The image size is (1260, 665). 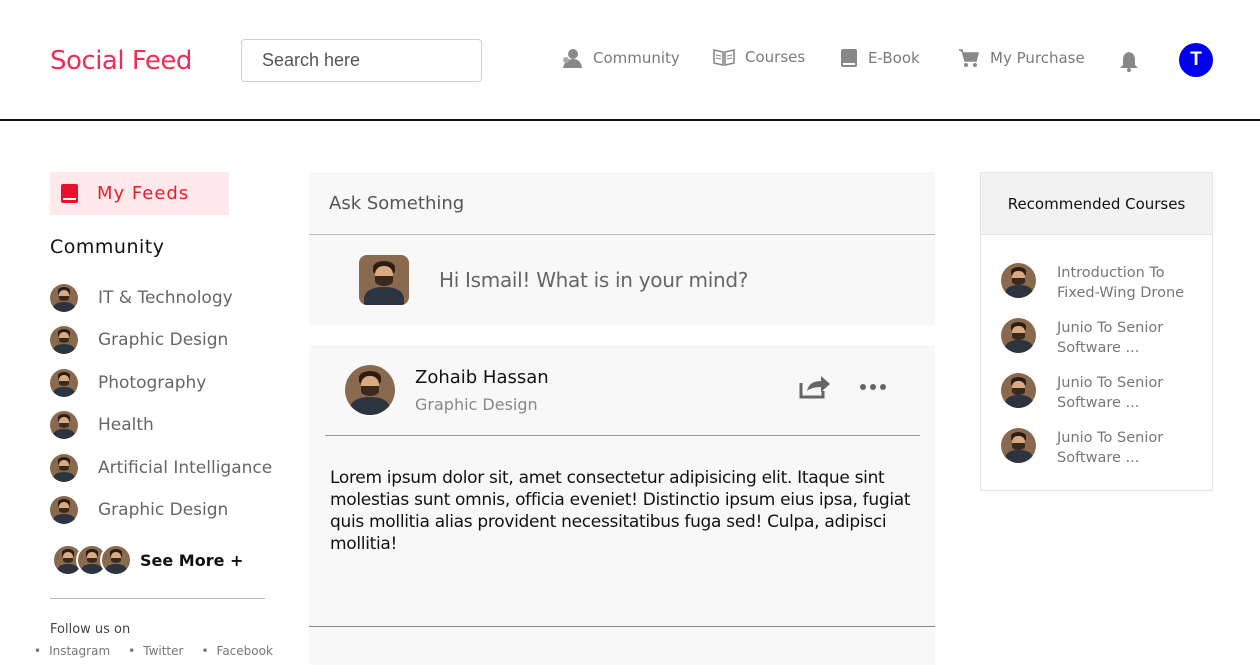 I want to click on course-title: Introduction To Fixed-Wing Drone, so click(x=1121, y=283).